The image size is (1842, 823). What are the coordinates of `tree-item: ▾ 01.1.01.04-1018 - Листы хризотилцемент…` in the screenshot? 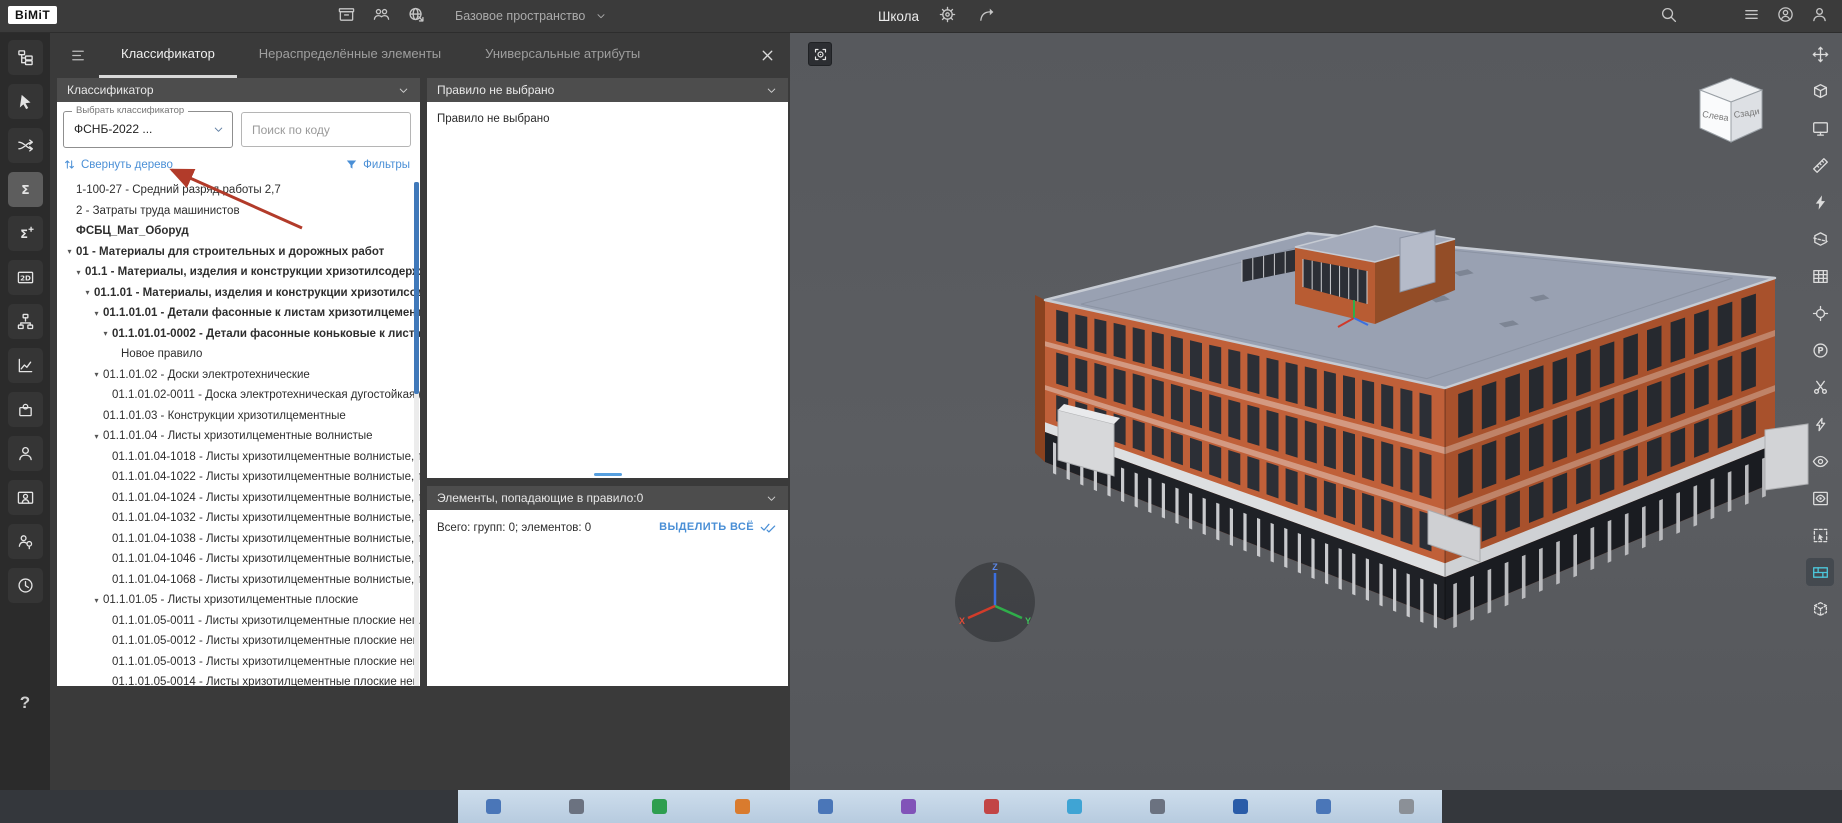 It's located at (238, 457).